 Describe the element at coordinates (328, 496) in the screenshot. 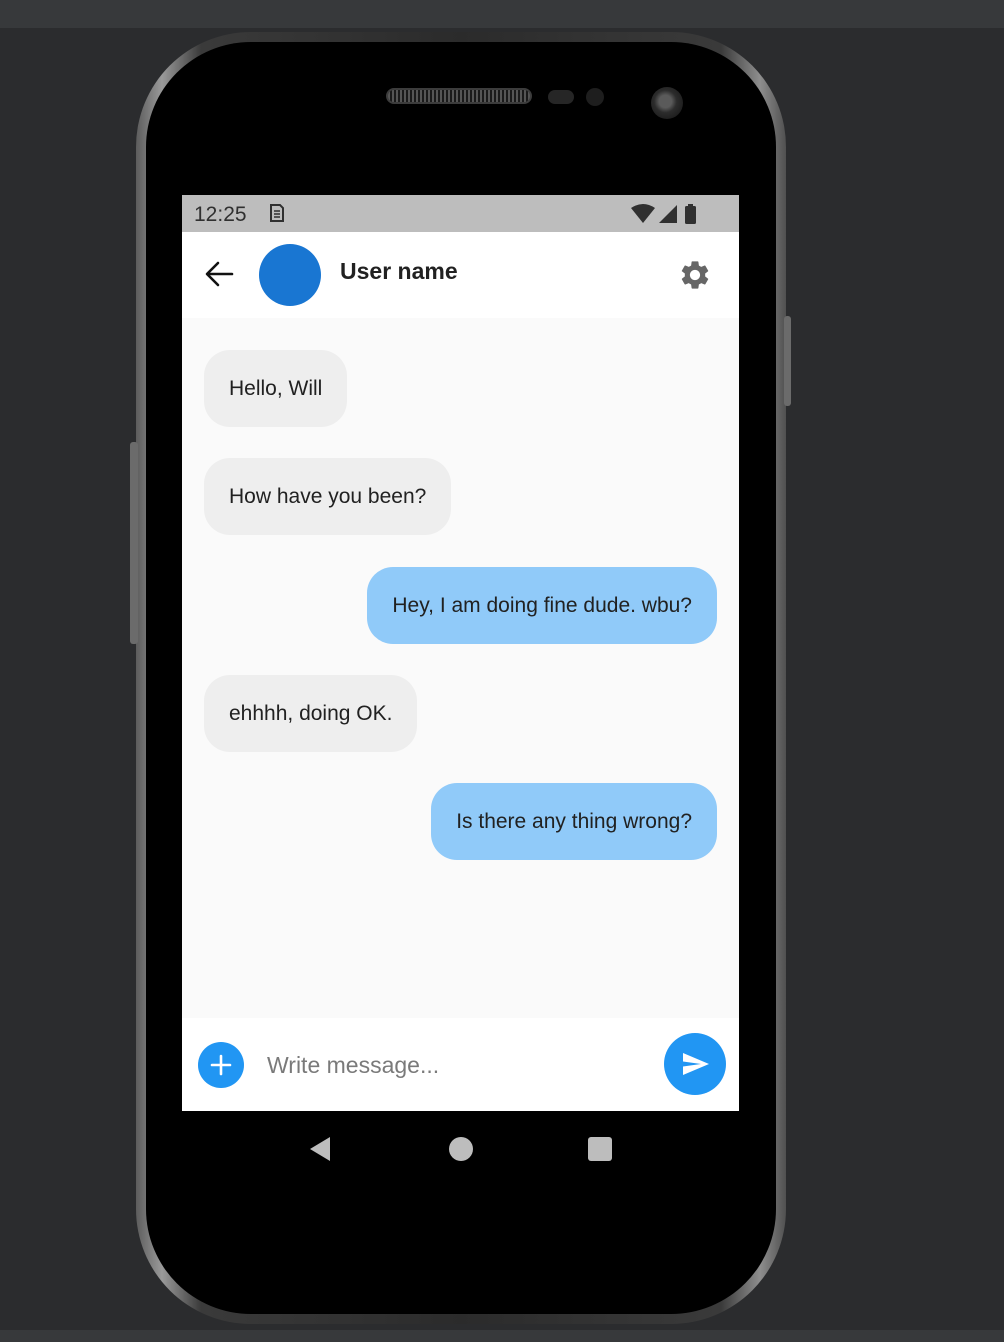

I see `message-bubble-incoming: How have you been?` at that location.